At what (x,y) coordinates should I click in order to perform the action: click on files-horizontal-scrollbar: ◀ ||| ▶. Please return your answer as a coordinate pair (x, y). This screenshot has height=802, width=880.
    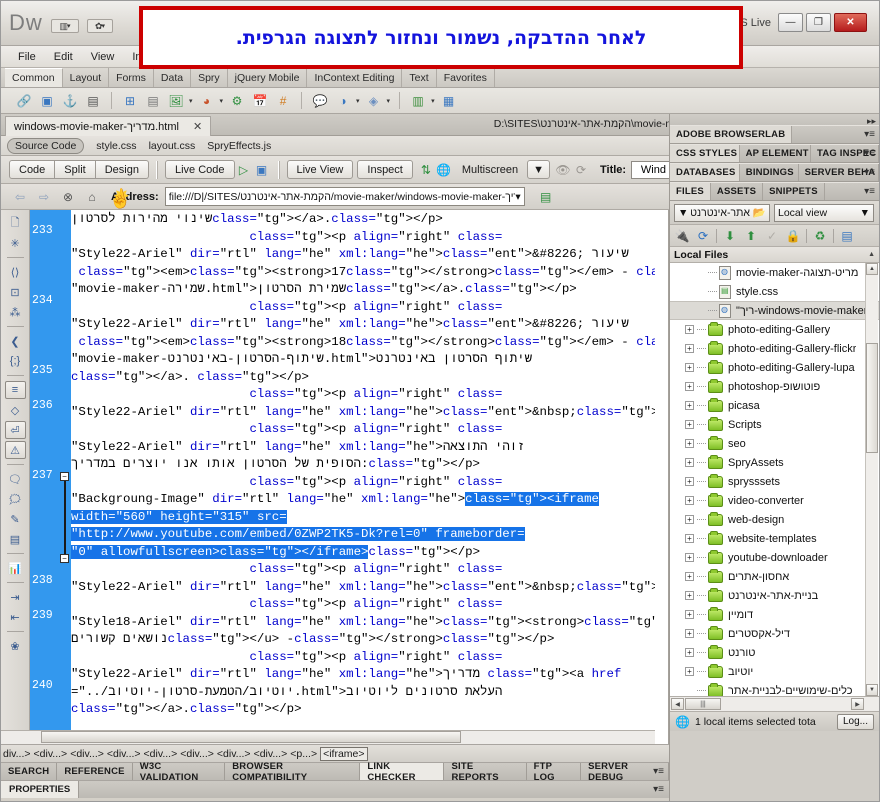
    Looking at the image, I should click on (774, 703).